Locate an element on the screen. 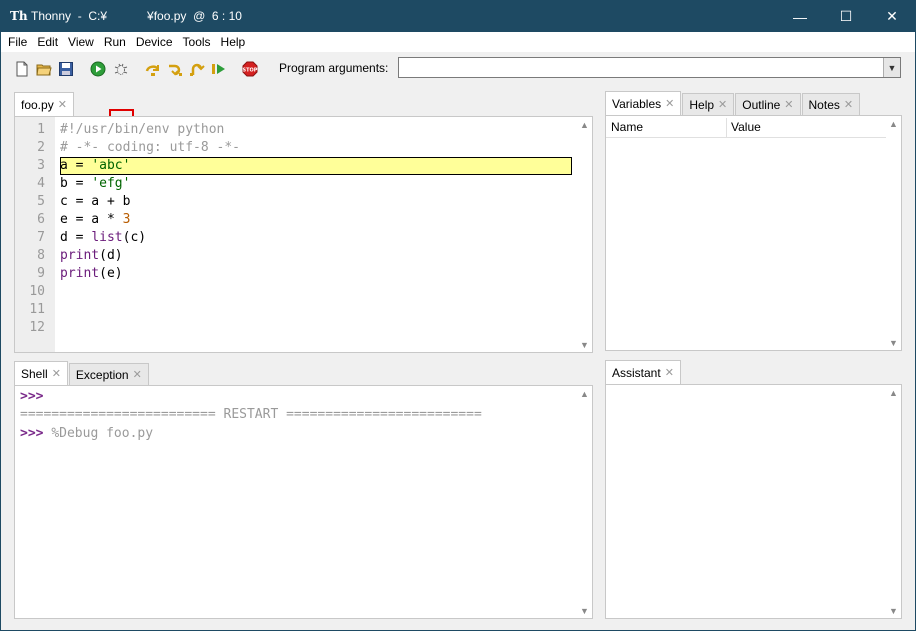 The height and width of the screenshot is (631, 916). svg-text: STOP is located at coordinates (250, 71).